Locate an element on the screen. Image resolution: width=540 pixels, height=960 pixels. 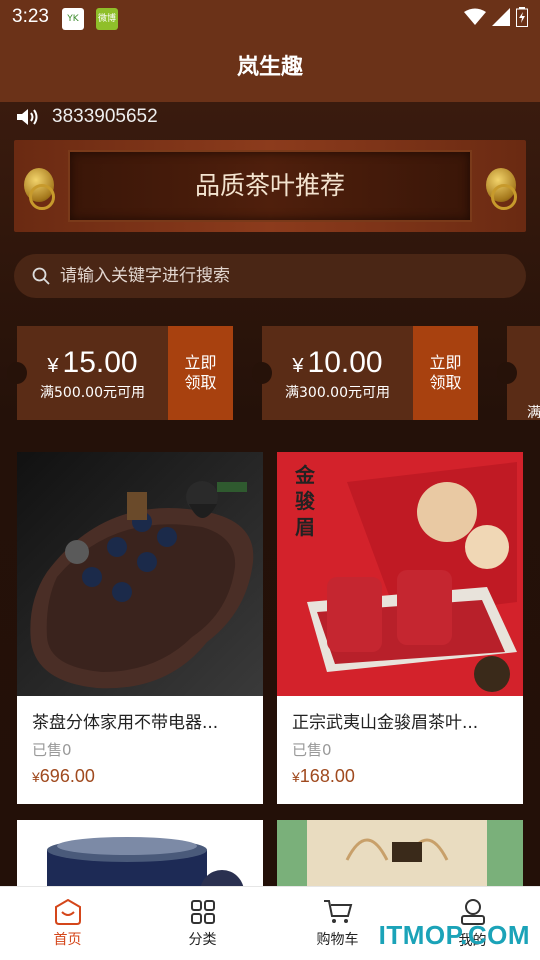
status-bar: 3:23 YK 微博 is located at coordinates (270, 18).